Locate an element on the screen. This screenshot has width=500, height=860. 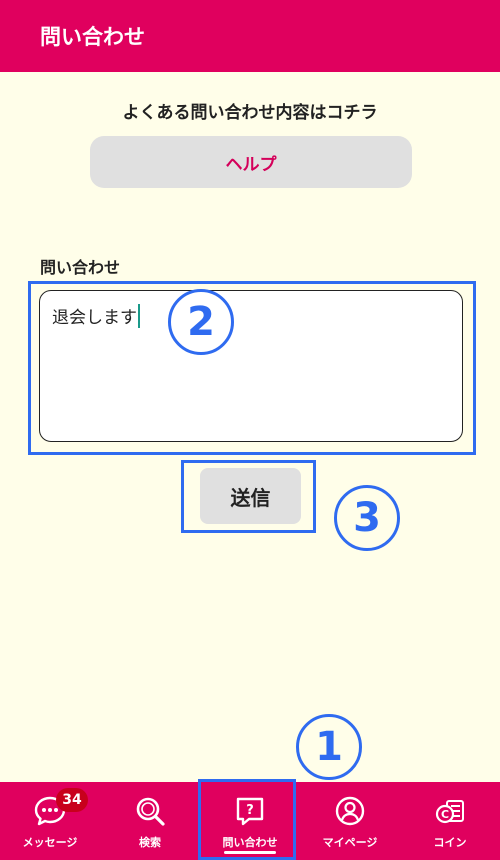
faq-prompt: よくある問い合わせ内容はコチラ is located at coordinates (250, 113).